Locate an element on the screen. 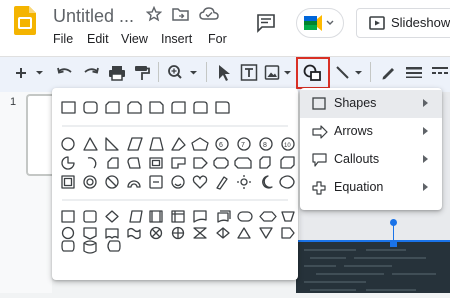 The height and width of the screenshot is (298, 450). redo-icon is located at coordinates (91, 75).